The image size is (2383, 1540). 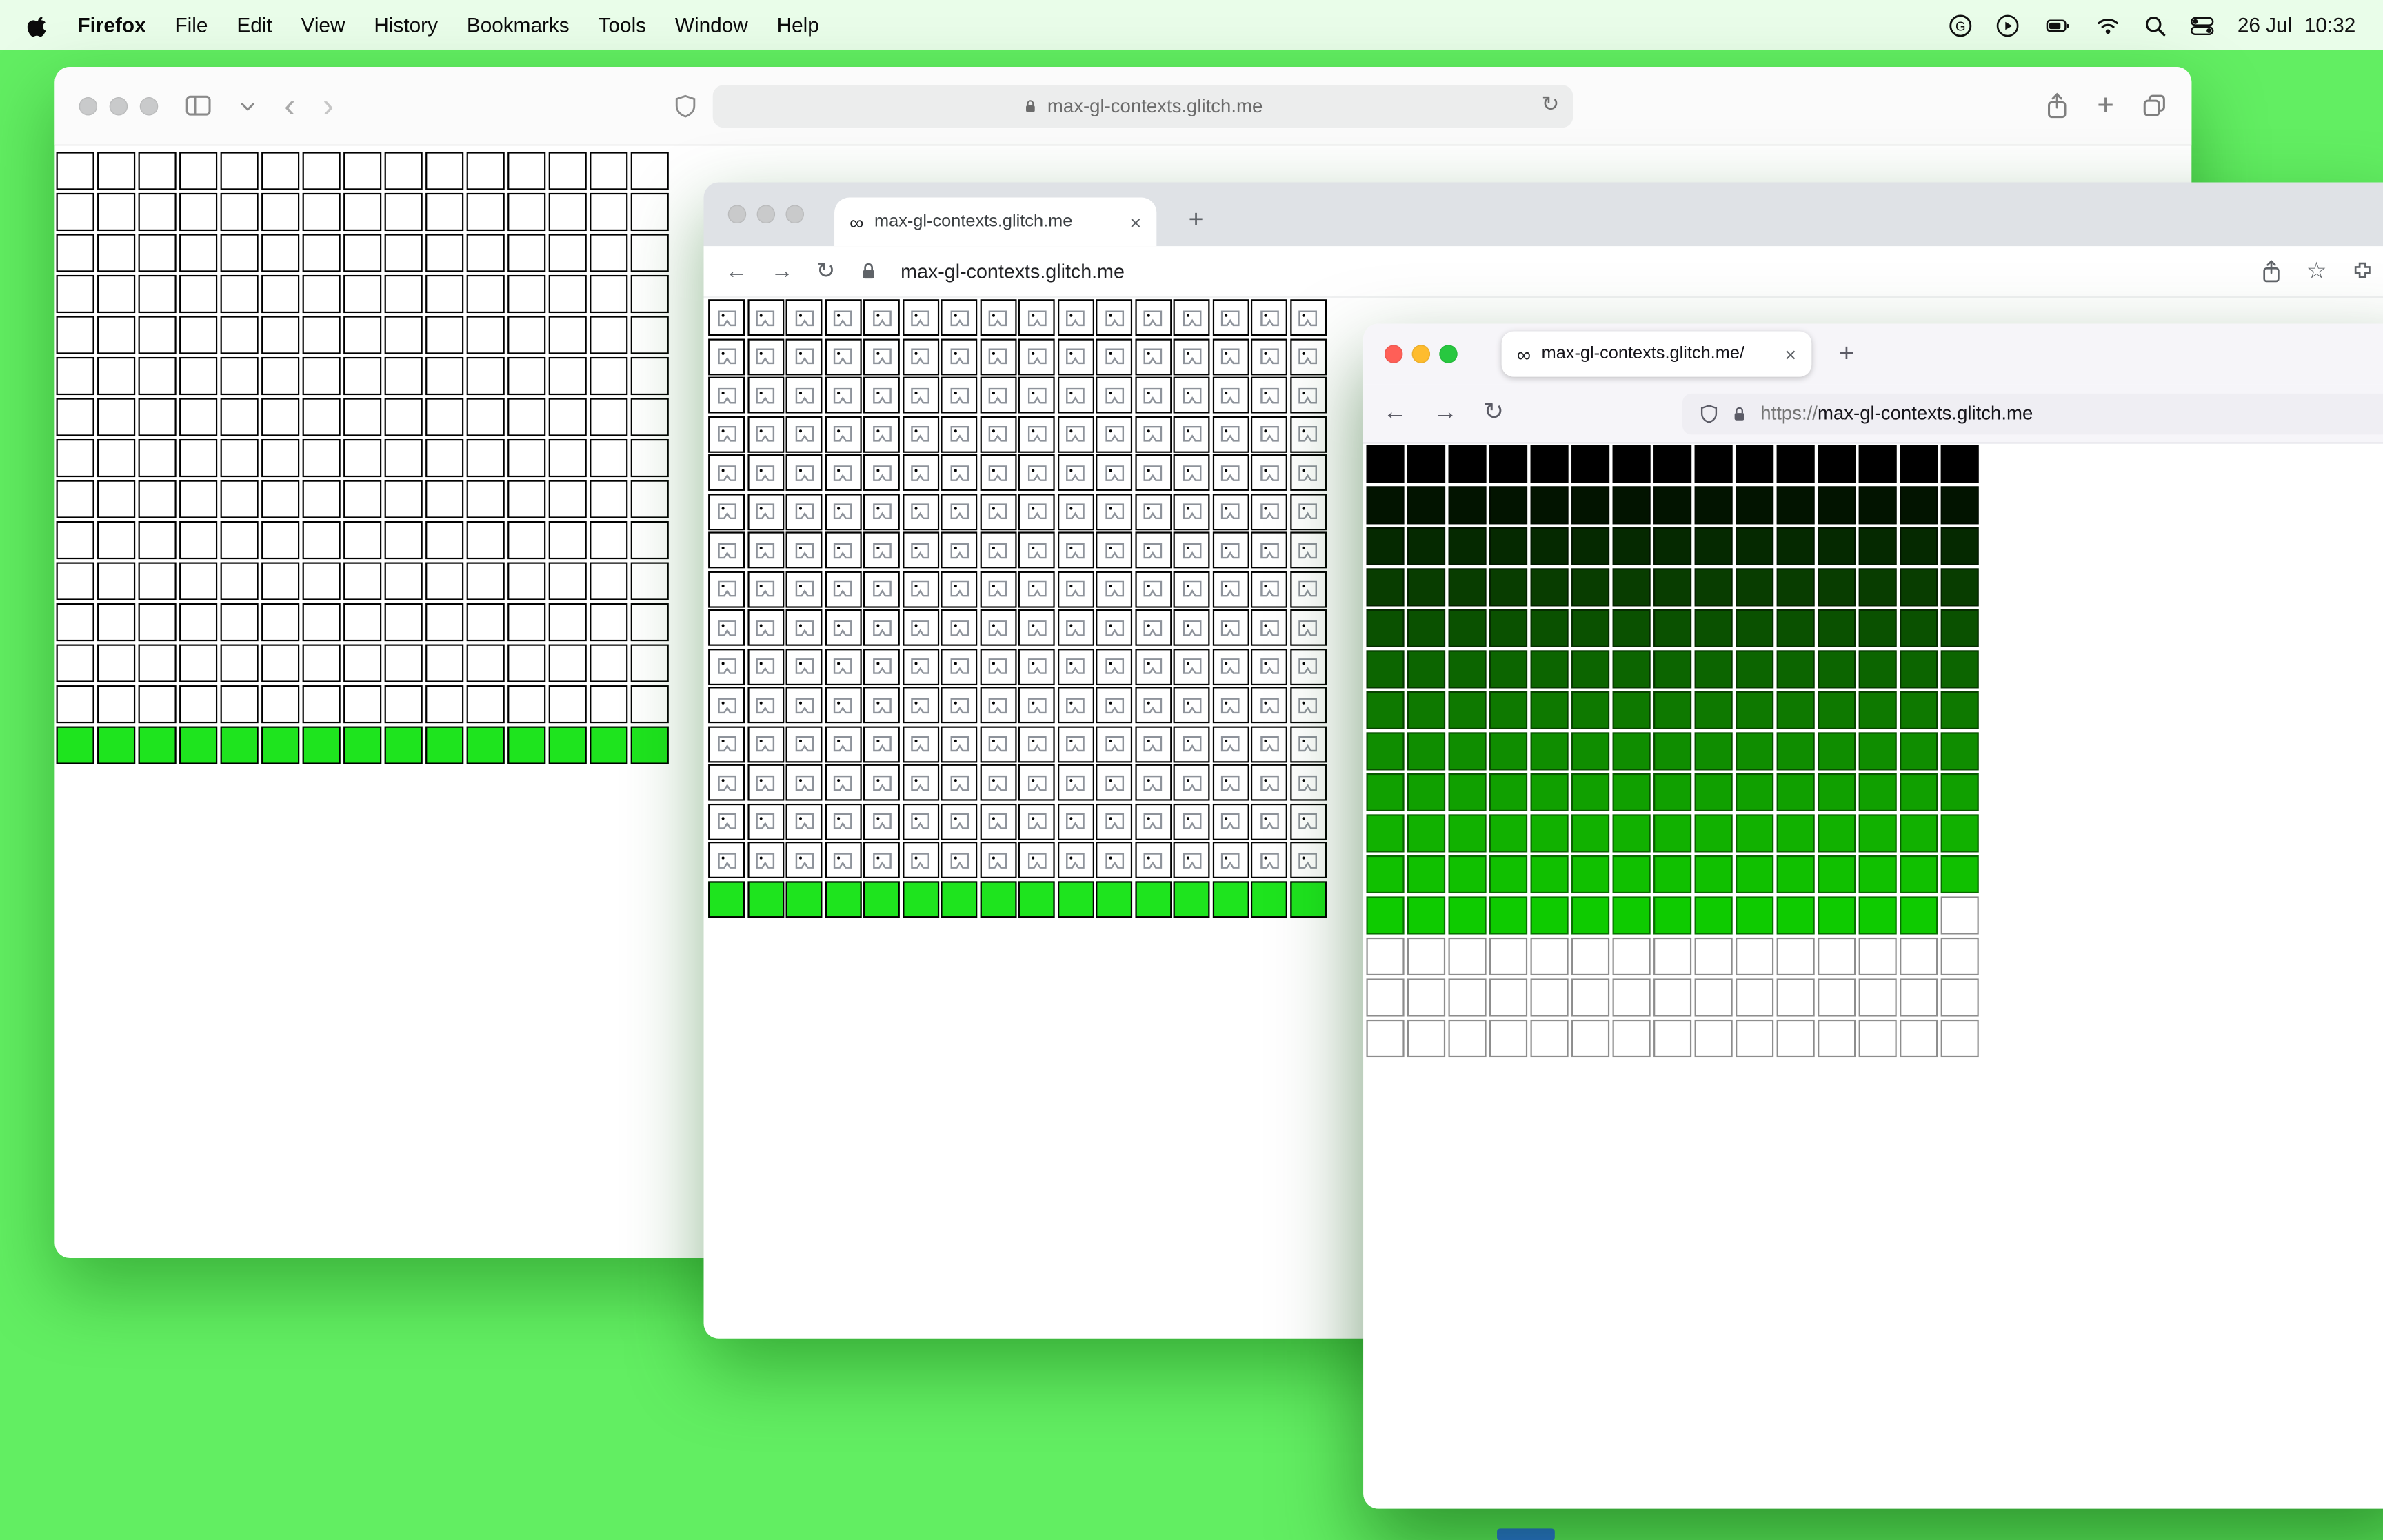 What do you see at coordinates (111, 26) in the screenshot?
I see `menu-app-firefox: Firefox` at bounding box center [111, 26].